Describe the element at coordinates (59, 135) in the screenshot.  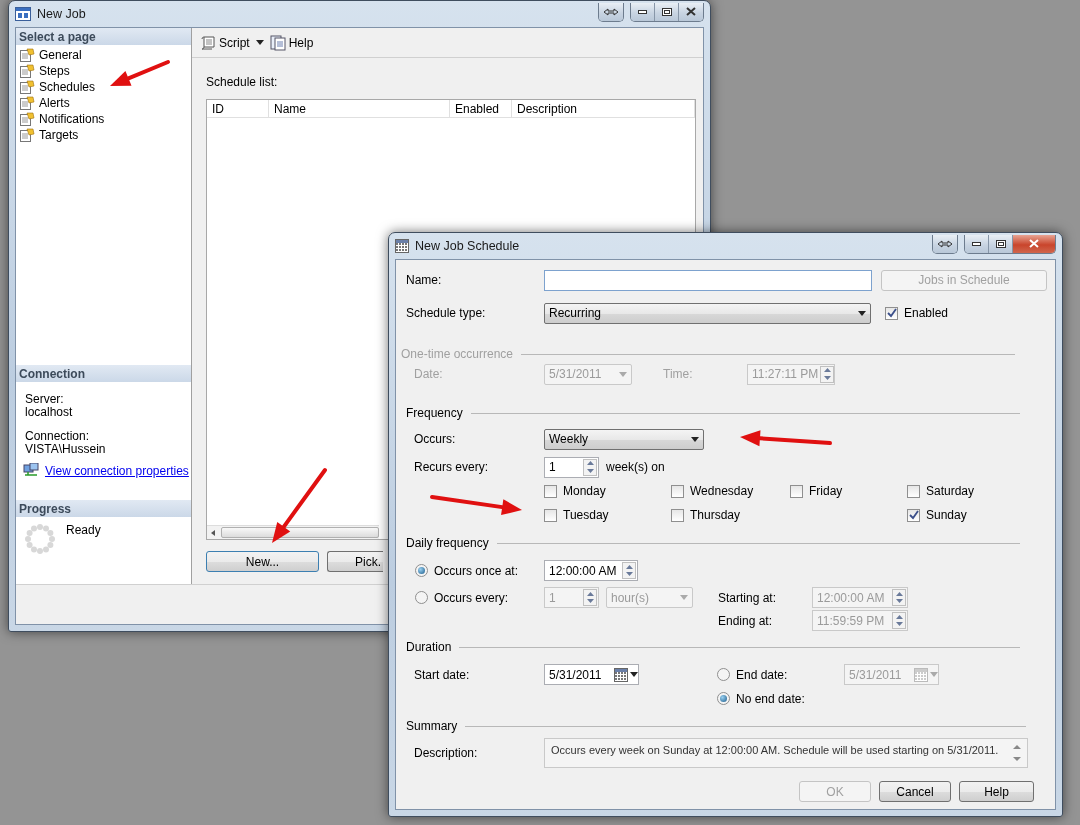
I see `sidebar-item: Targets` at that location.